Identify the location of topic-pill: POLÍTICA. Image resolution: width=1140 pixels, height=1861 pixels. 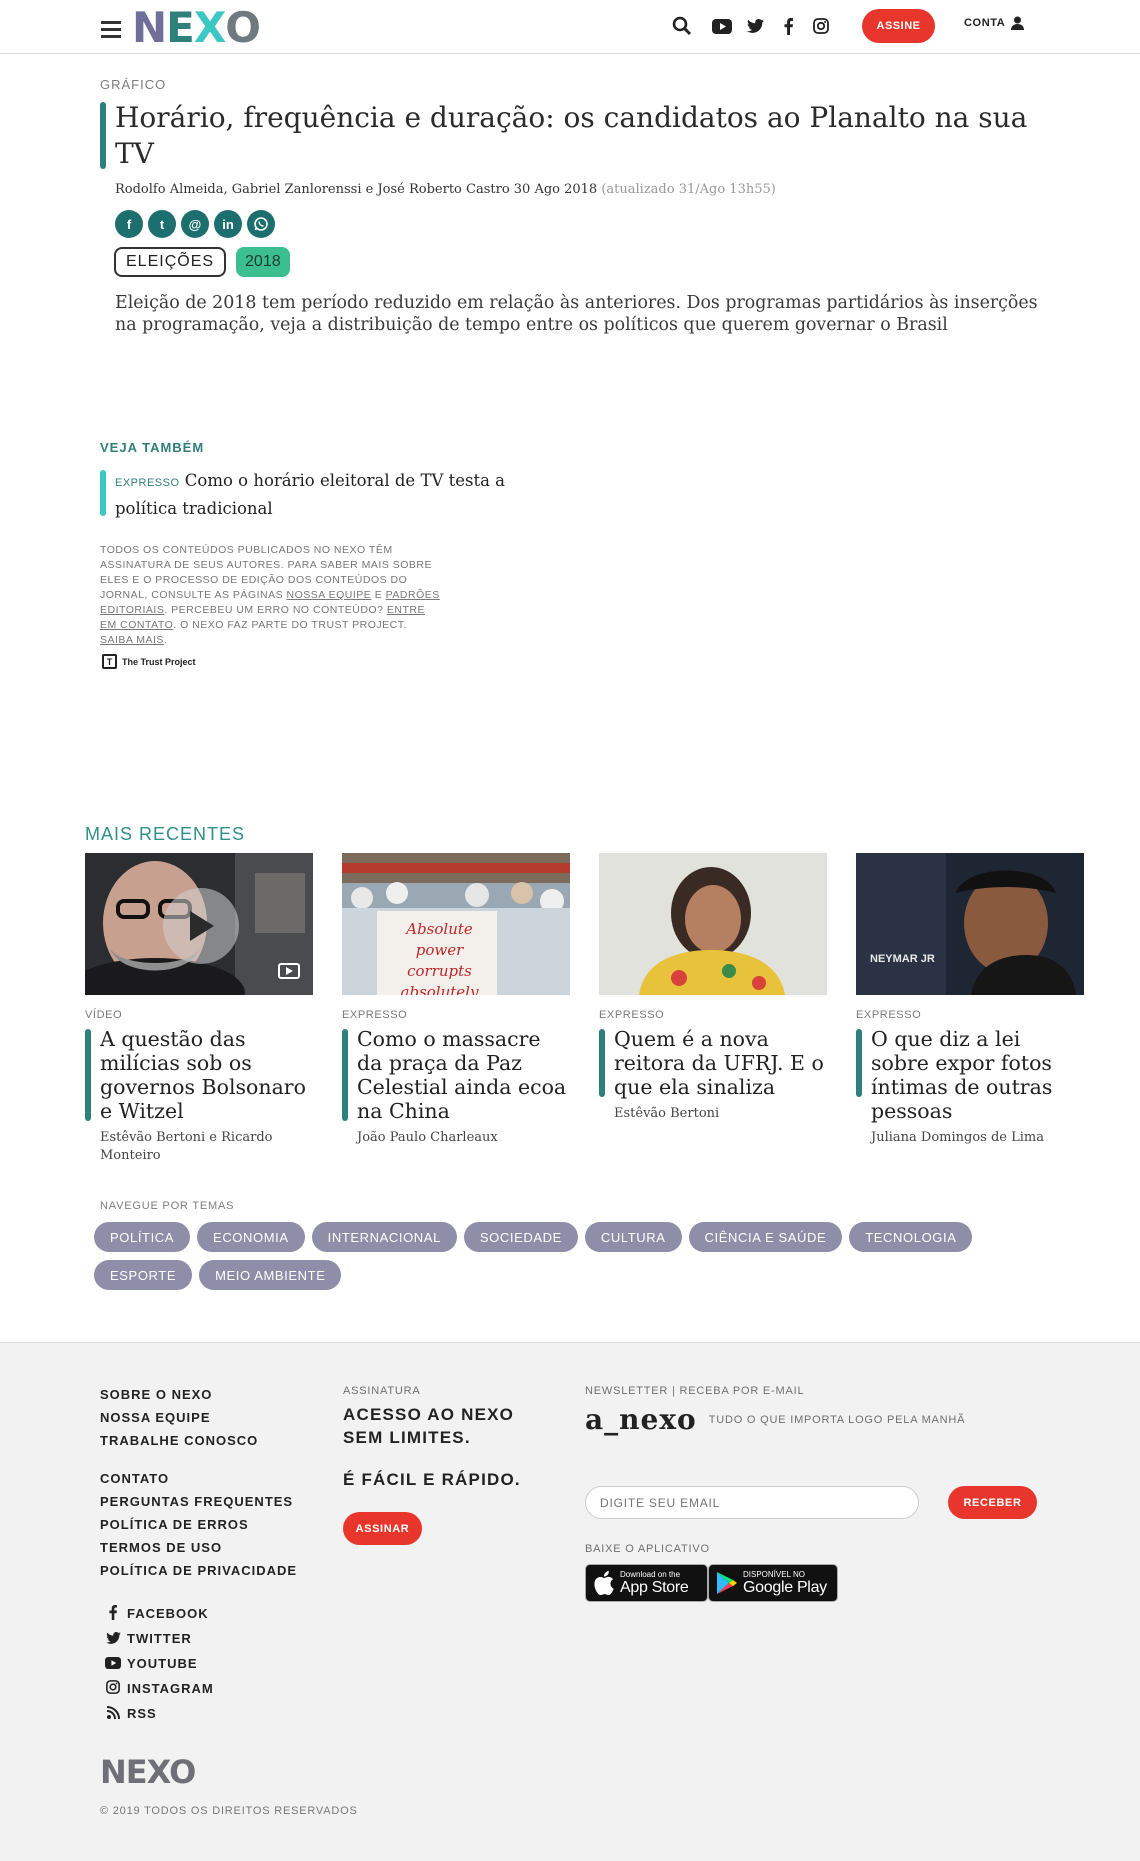
(142, 1237).